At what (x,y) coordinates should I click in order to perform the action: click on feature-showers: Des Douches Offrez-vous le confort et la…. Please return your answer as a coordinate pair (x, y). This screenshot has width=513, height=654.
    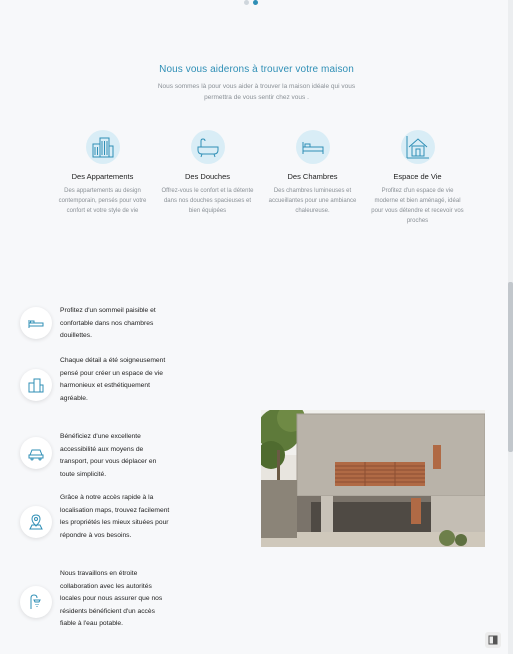
    Looking at the image, I should click on (207, 178).